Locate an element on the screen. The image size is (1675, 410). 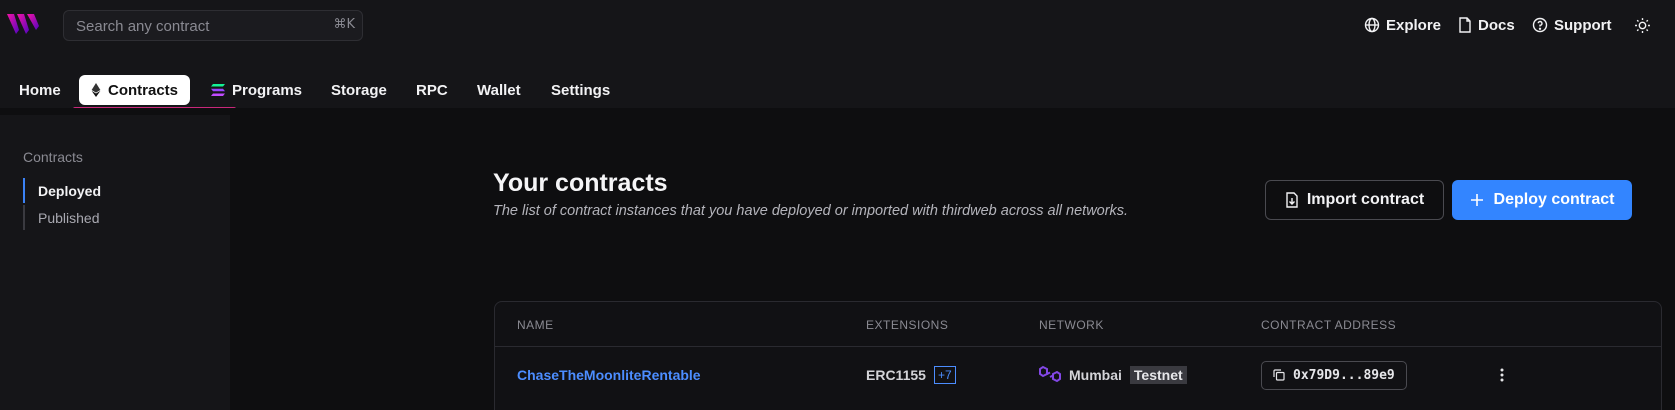
tab-rpc: RPC is located at coordinates (432, 90).